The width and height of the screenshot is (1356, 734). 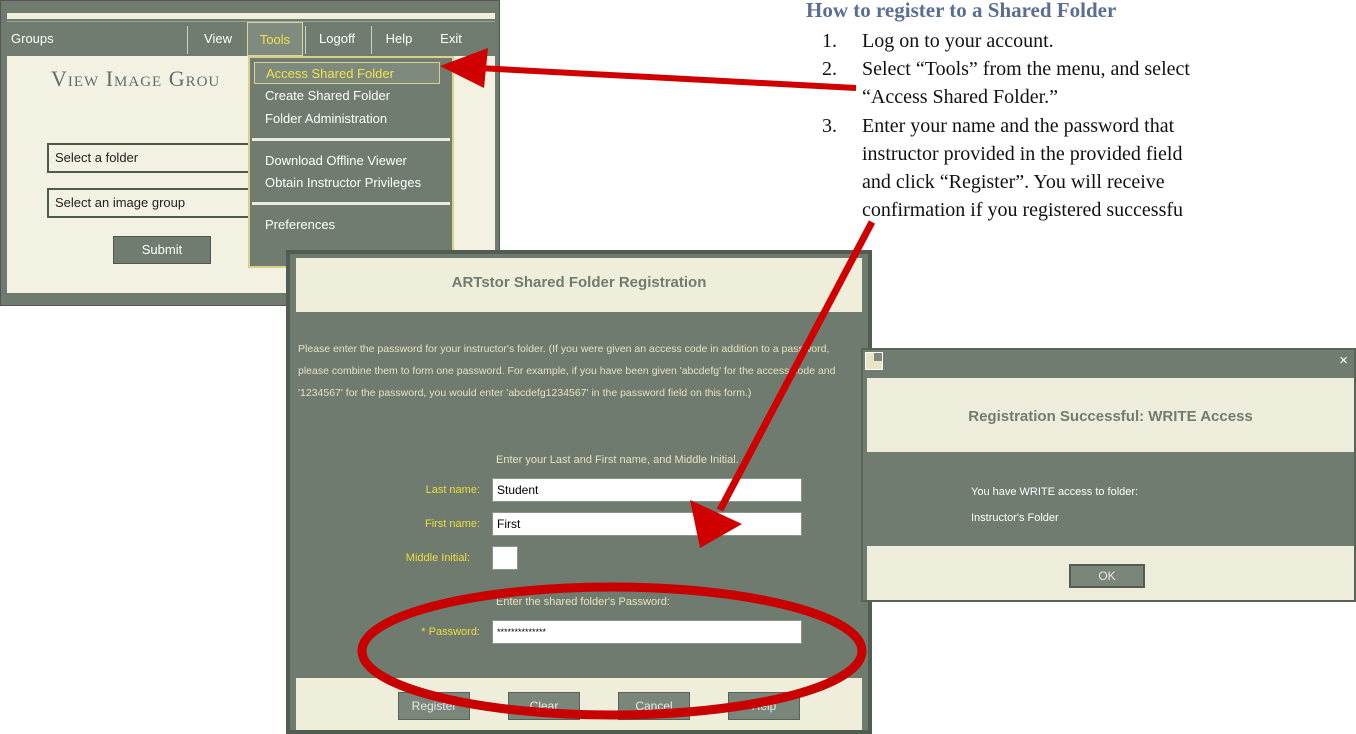 I want to click on arrow-to-password, so click(x=796, y=366).